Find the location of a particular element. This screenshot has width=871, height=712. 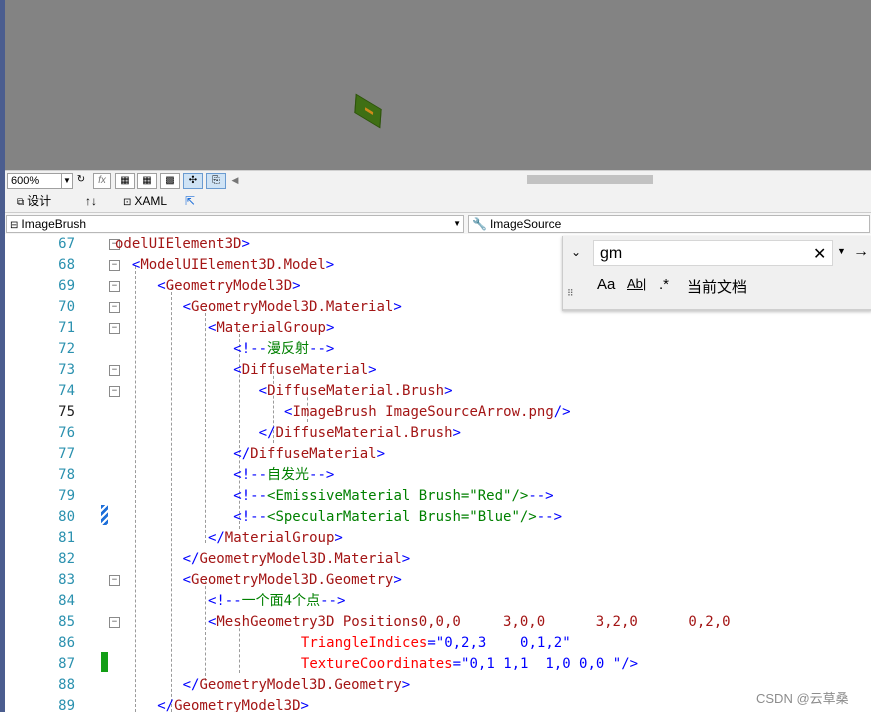

snap-lines-icon: ✣ is located at coordinates (193, 181).